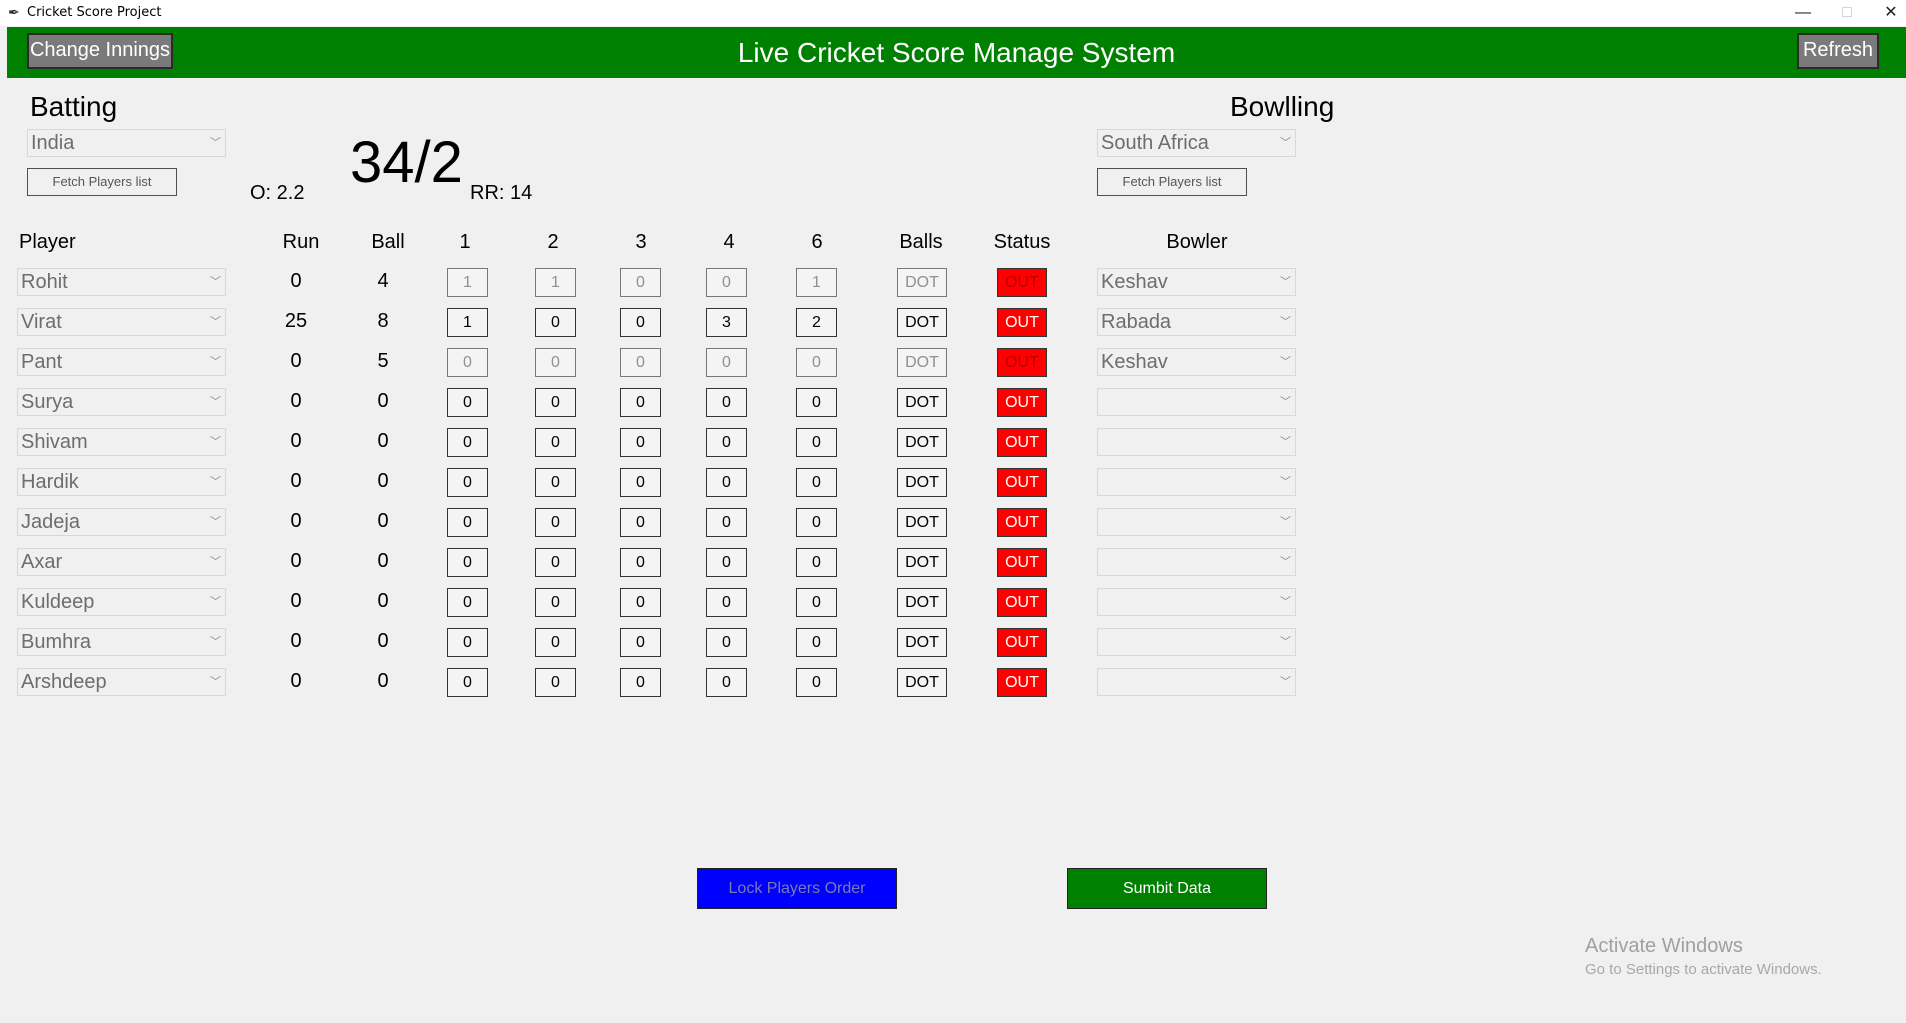 This screenshot has width=1906, height=1023. What do you see at coordinates (126, 143) in the screenshot?
I see `batting-team-select: India ﹀` at bounding box center [126, 143].